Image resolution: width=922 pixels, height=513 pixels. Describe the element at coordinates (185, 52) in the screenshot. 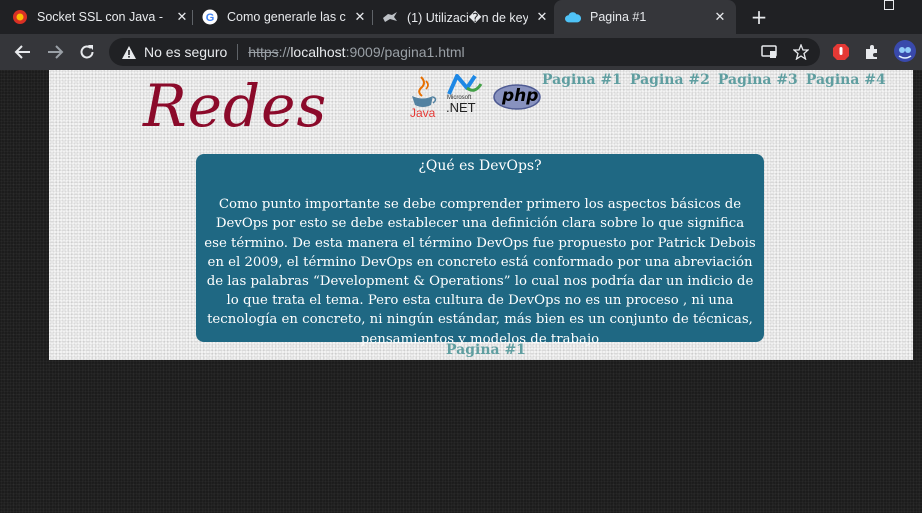

I see `security-label: No es seguro` at that location.